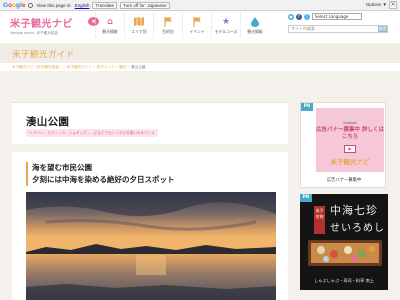 The image size is (400, 300). I want to click on language-link: English, so click(82, 5).